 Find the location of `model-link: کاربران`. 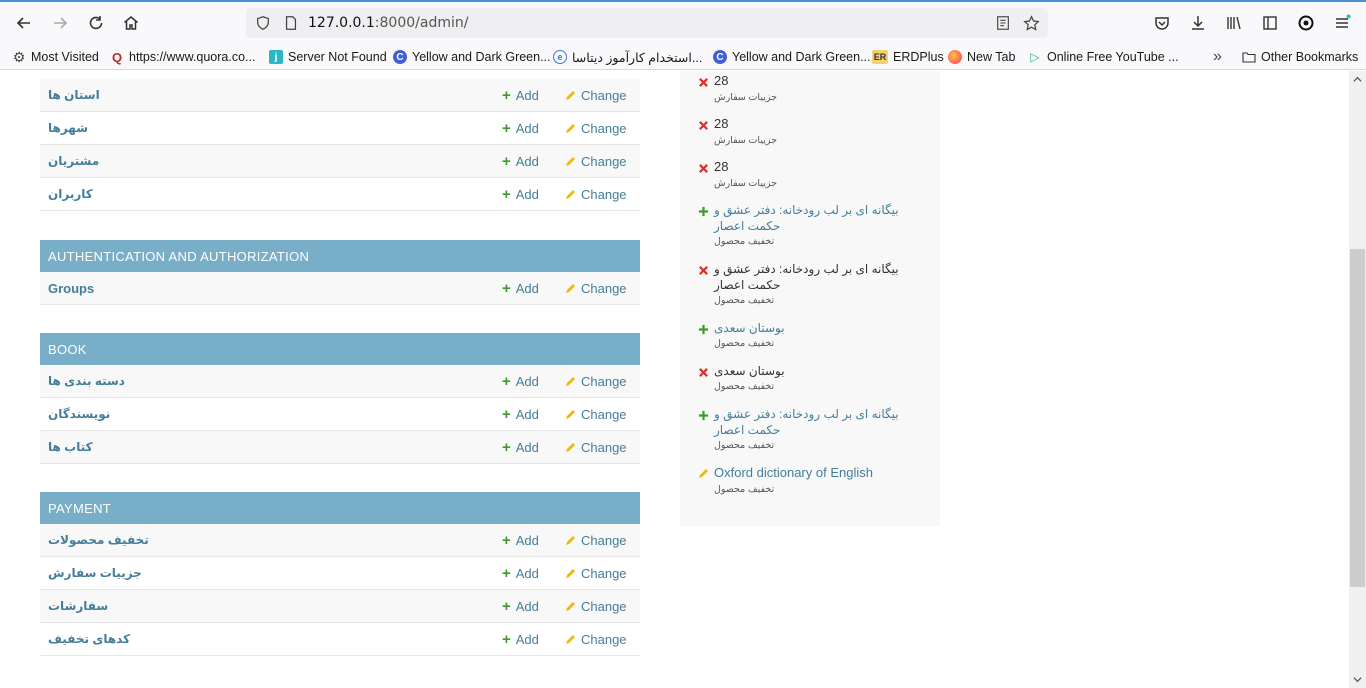

model-link: کاربران is located at coordinates (70, 194).